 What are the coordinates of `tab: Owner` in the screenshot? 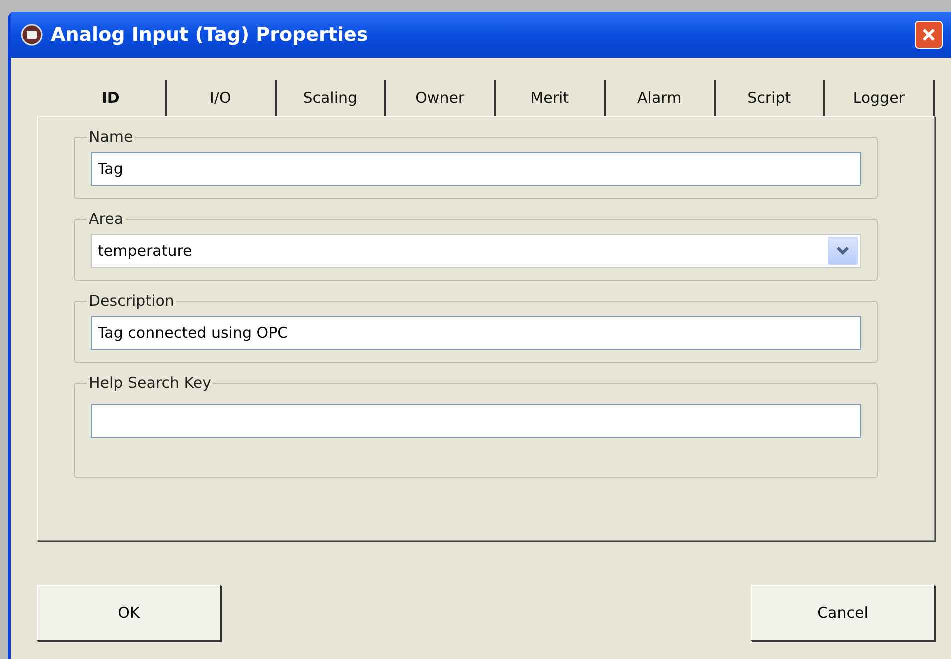 It's located at (441, 98).